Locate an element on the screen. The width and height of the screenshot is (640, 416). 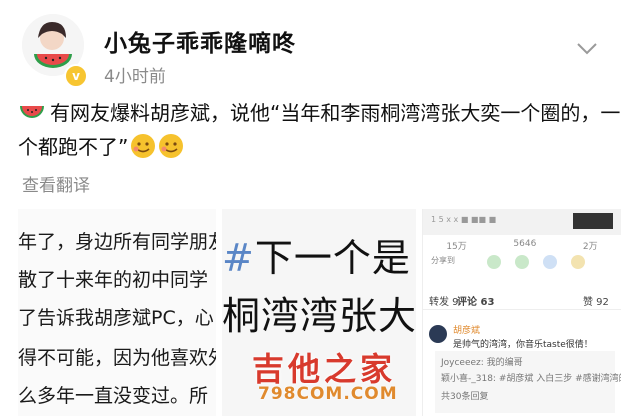
screenshot-header: 1 5 x x ■ ■■ ■ is located at coordinates (522, 222).